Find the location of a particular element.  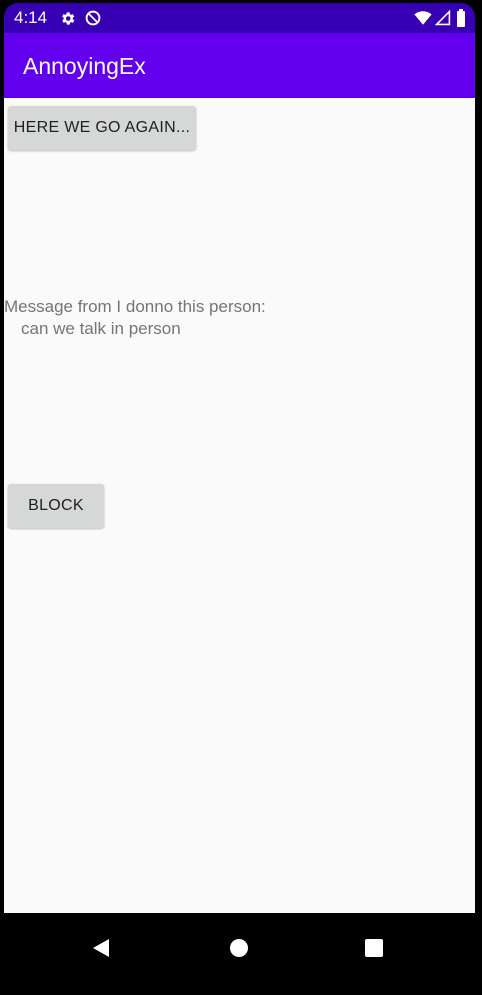

signal-icon is located at coordinates (443, 18).